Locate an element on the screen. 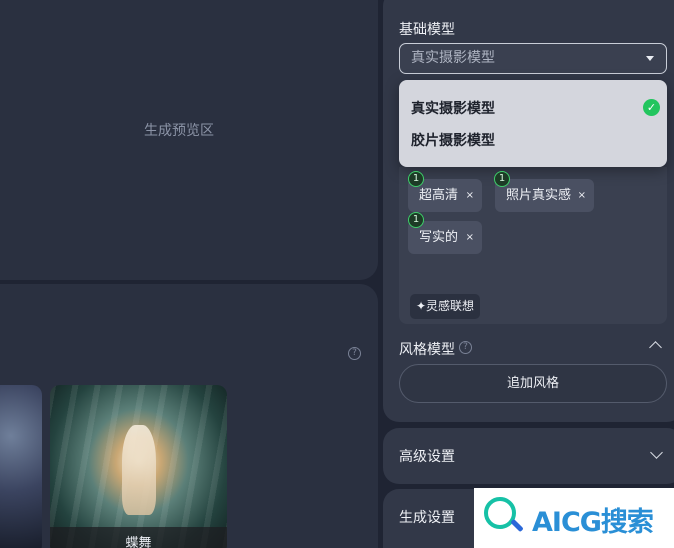 This screenshot has width=674, height=548. tag-label: 写实的 is located at coordinates (439, 237).